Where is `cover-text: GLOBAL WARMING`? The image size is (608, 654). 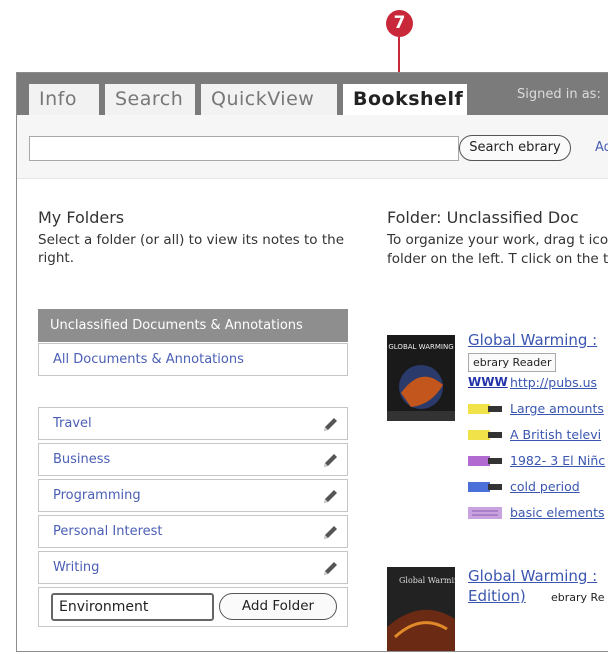 cover-text: GLOBAL WARMING is located at coordinates (420, 347).